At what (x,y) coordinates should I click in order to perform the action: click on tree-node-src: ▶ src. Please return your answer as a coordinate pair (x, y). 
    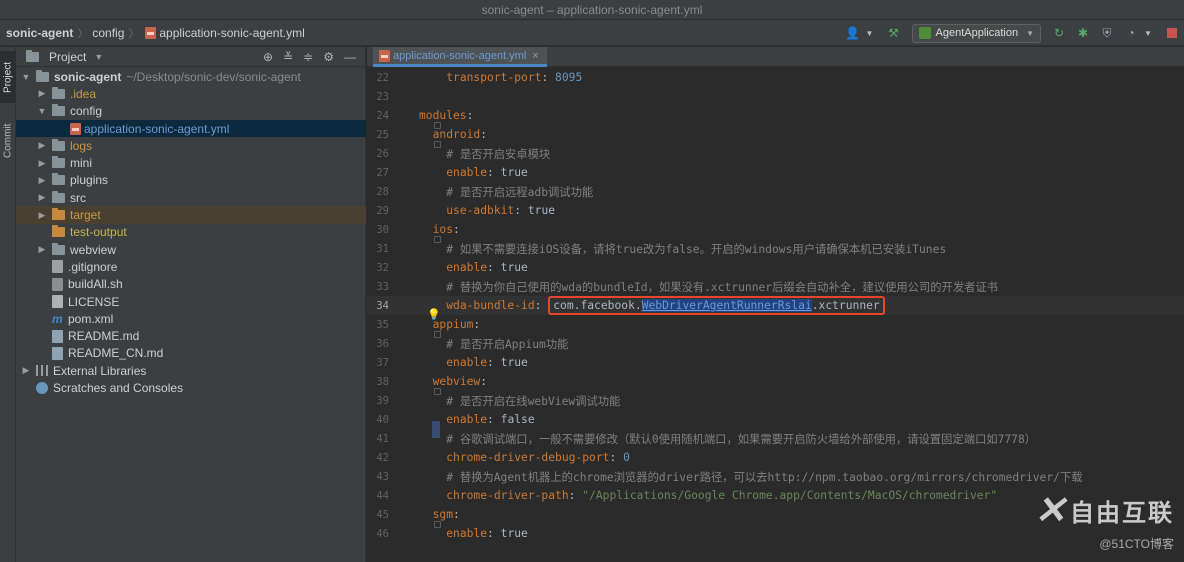
    Looking at the image, I should click on (191, 197).